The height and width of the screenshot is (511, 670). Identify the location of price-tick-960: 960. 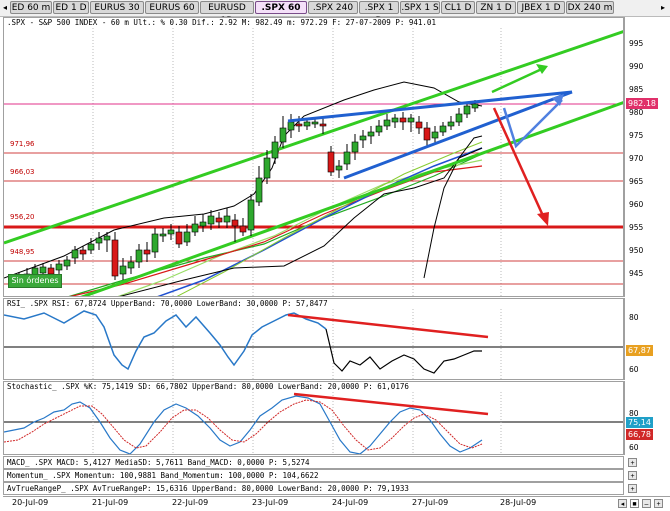
(636, 204).